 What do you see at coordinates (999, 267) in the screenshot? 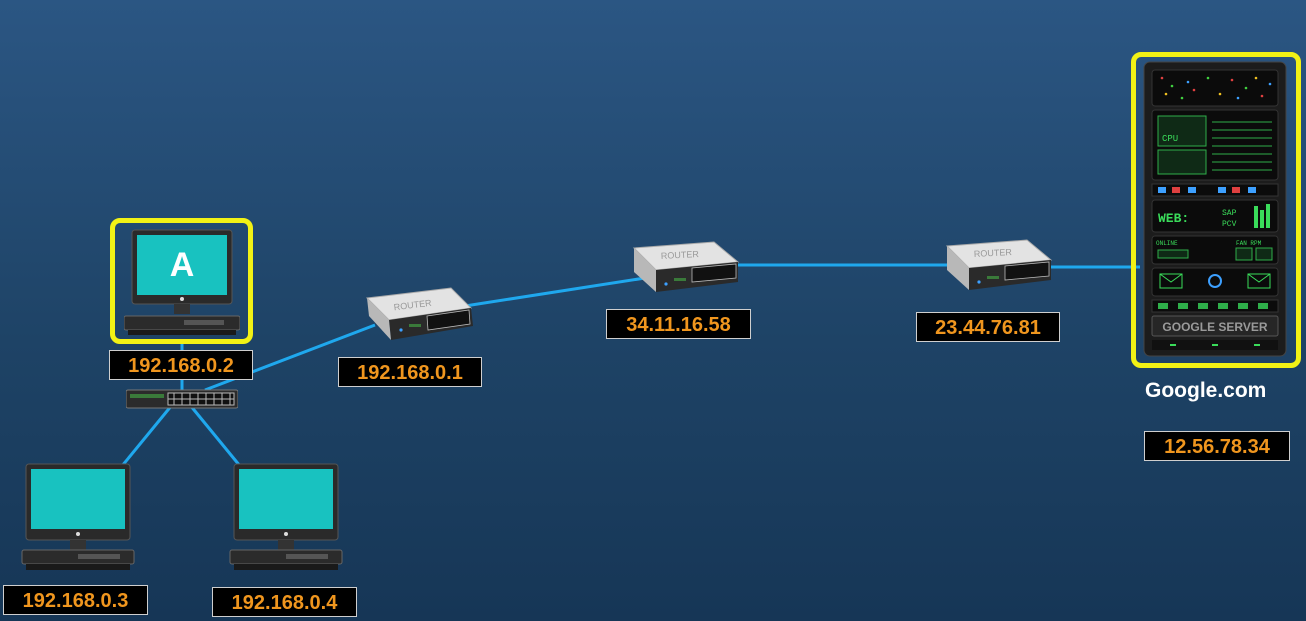
I see `router-3: ROUTER` at bounding box center [999, 267].